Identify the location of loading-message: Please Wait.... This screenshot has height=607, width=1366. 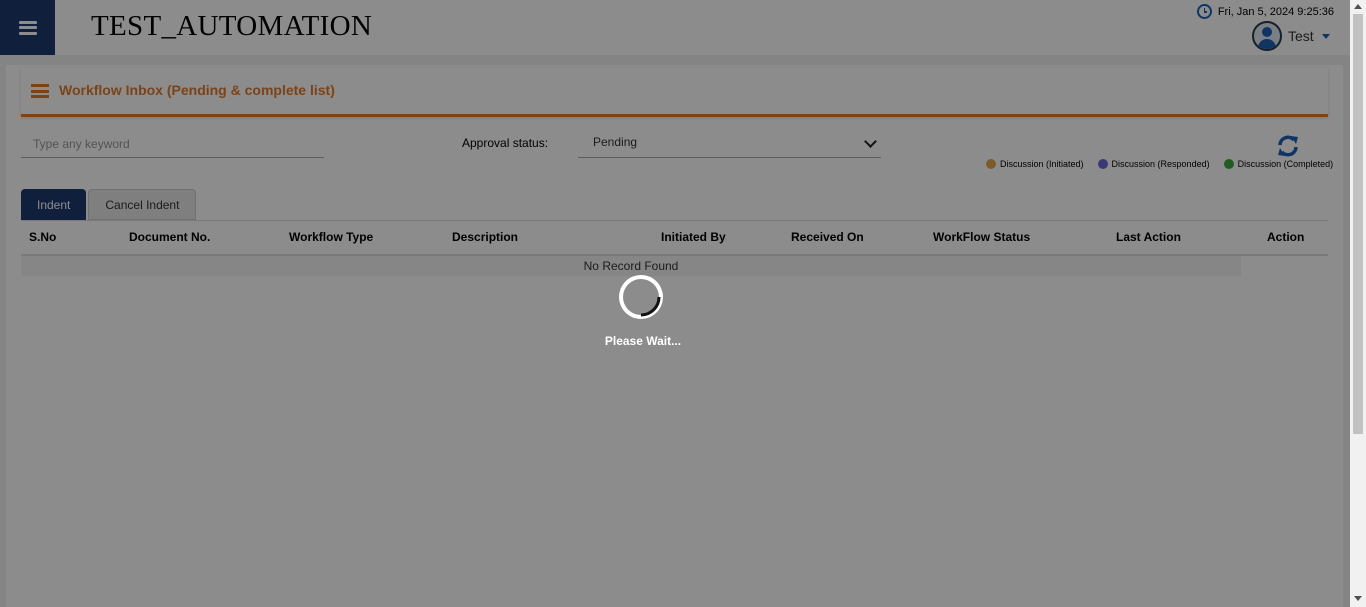
(643, 341).